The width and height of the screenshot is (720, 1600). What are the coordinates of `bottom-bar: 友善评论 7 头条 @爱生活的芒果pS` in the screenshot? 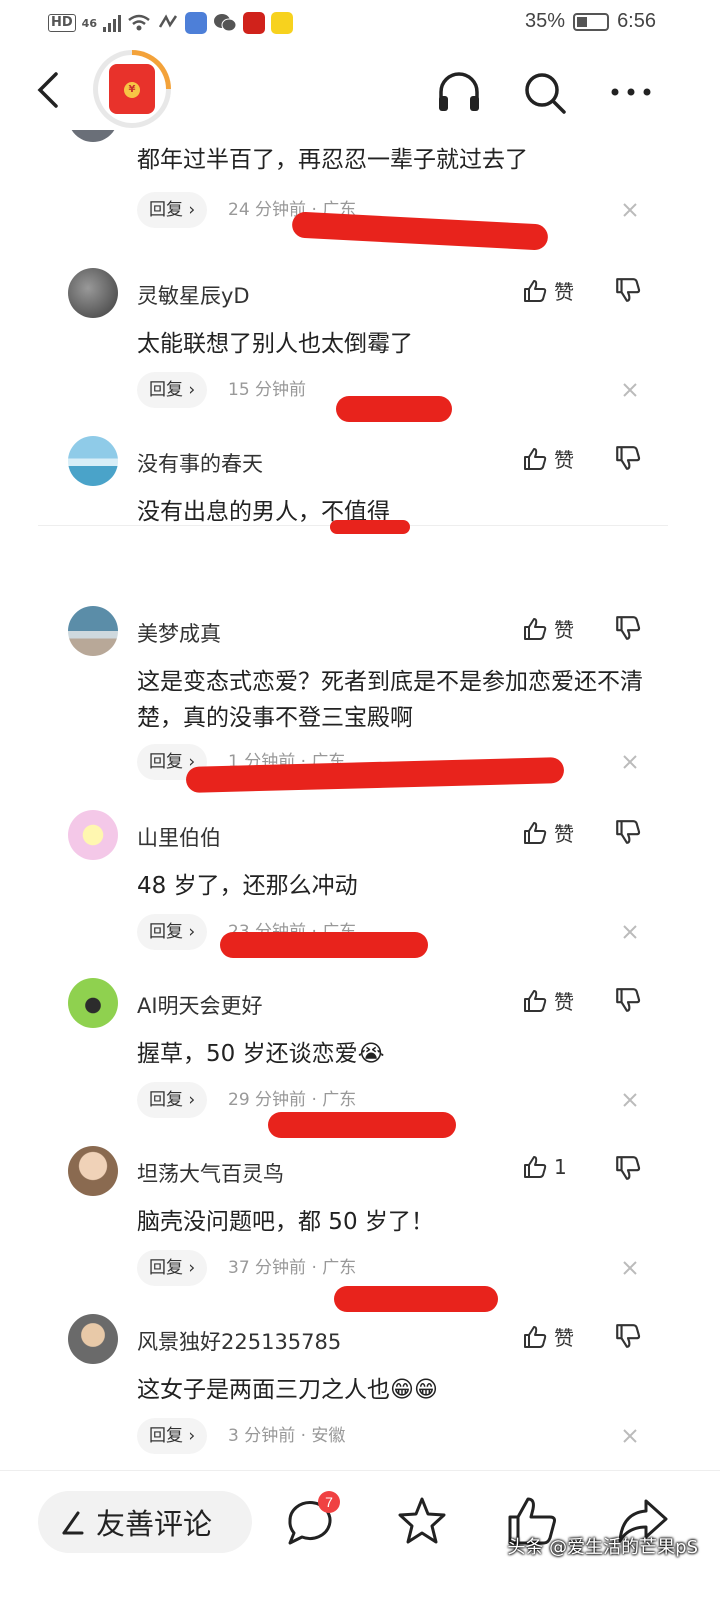 It's located at (360, 1535).